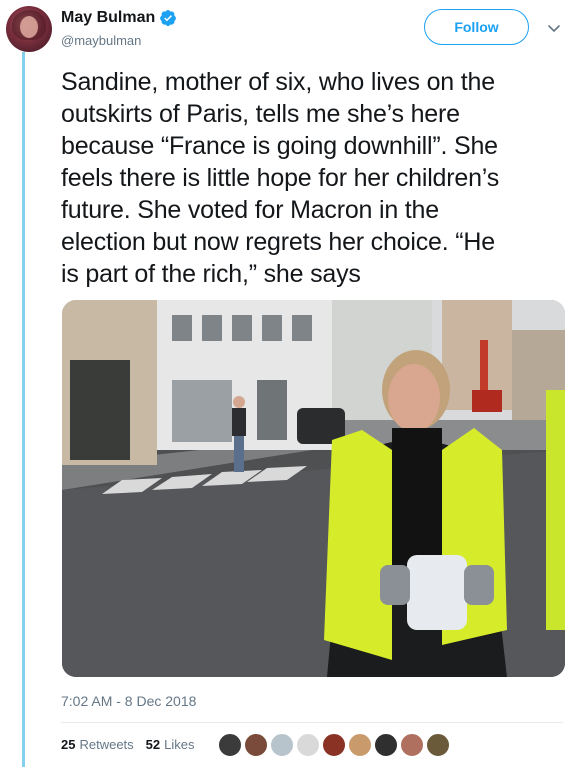 The width and height of the screenshot is (583, 767). Describe the element at coordinates (260, 114) in the screenshot. I see `tweet-text-line: outskirts of Paris, tells me she’s here` at that location.